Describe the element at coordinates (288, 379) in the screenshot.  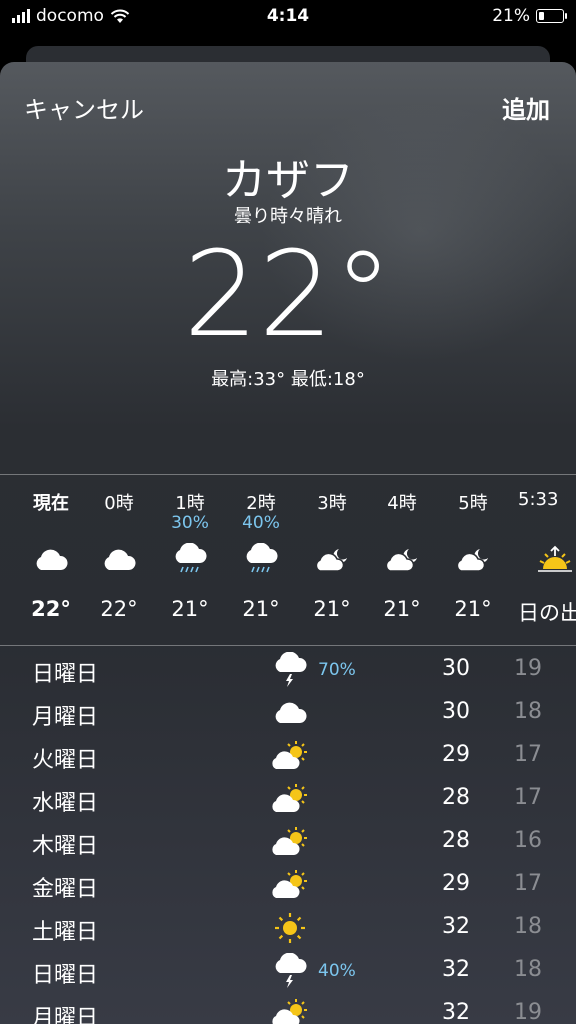
I see `high-low: 最高:33° 最低:18°` at that location.